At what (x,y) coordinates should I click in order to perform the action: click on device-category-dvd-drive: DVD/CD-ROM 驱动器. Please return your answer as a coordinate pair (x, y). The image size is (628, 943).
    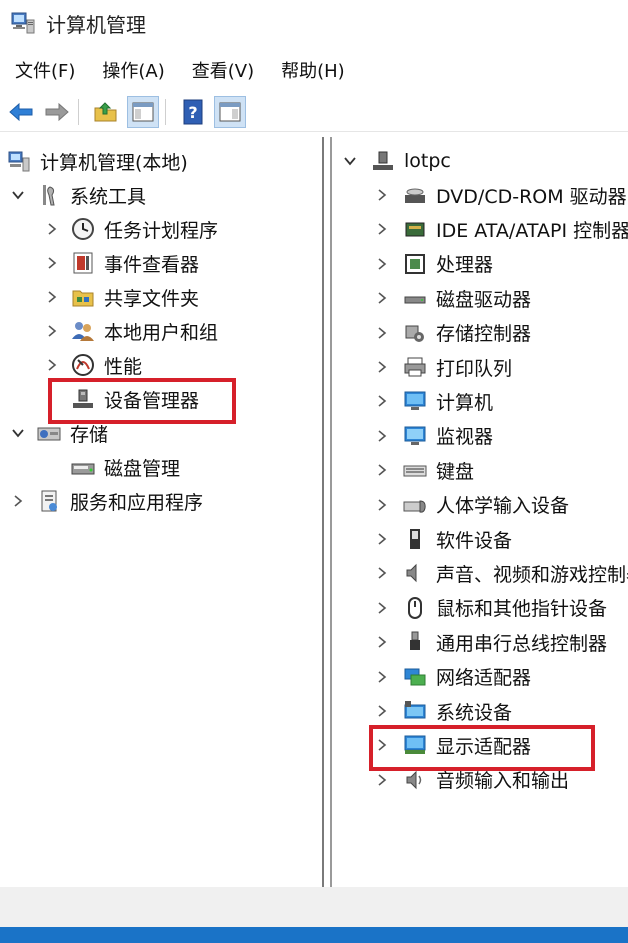
    Looking at the image, I should click on (500, 195).